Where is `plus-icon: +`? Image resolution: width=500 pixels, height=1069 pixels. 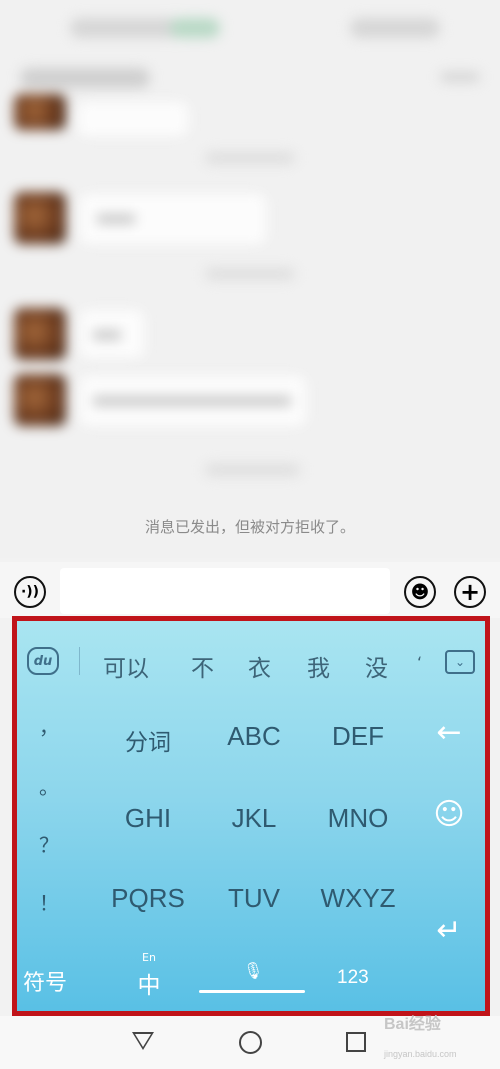 plus-icon: + is located at coordinates (470, 592).